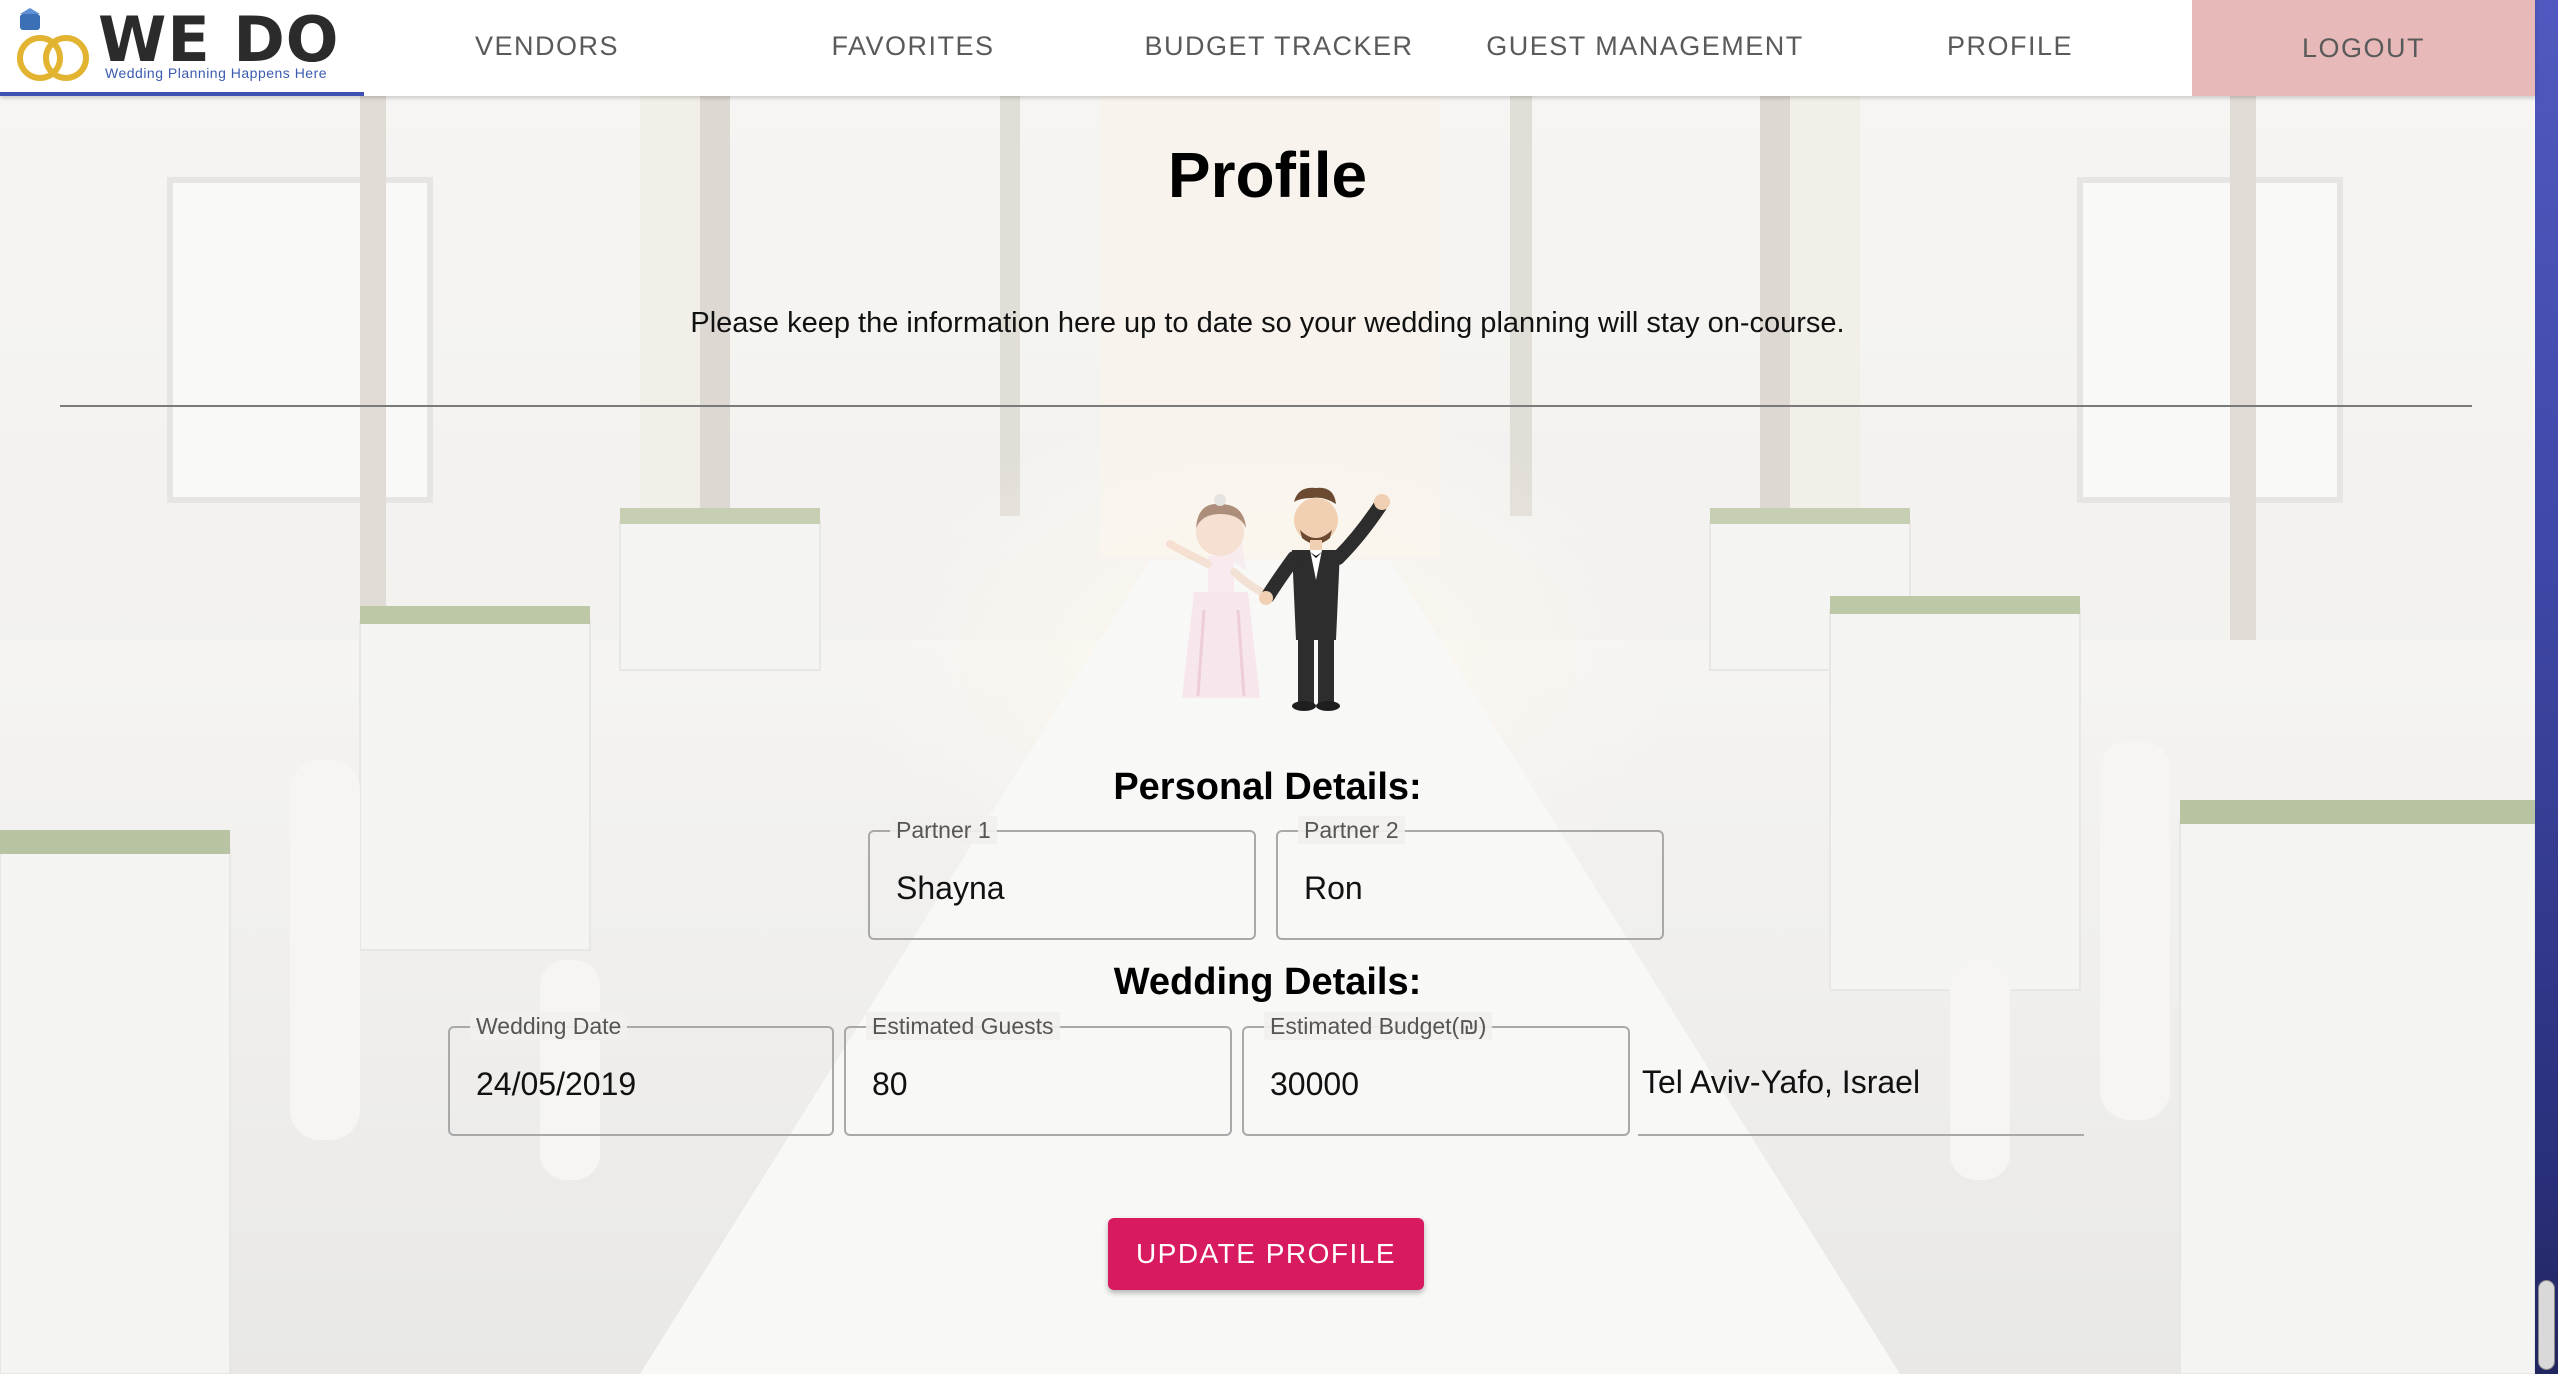  Describe the element at coordinates (1378, 1026) in the screenshot. I see `estimated-budget-label: Estimated Budget(₪)` at that location.